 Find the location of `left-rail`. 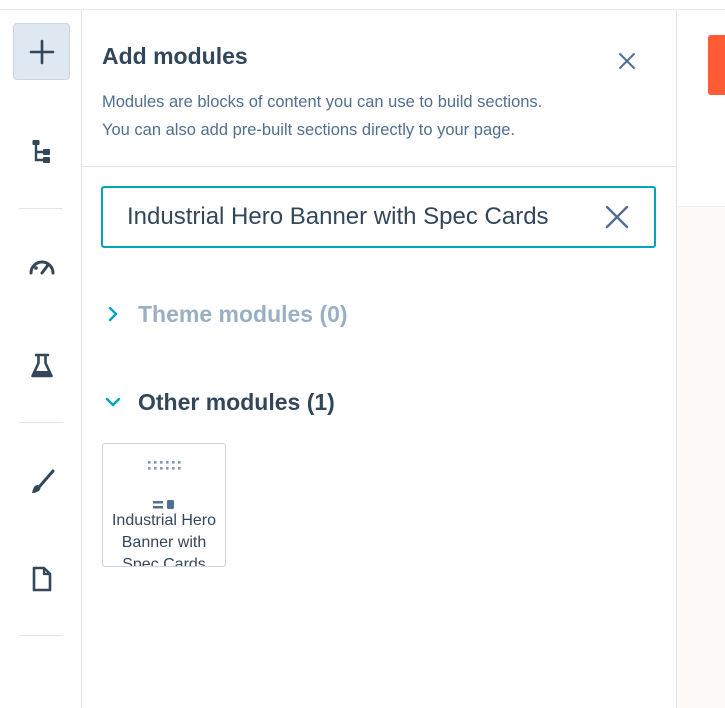

left-rail is located at coordinates (41, 359).